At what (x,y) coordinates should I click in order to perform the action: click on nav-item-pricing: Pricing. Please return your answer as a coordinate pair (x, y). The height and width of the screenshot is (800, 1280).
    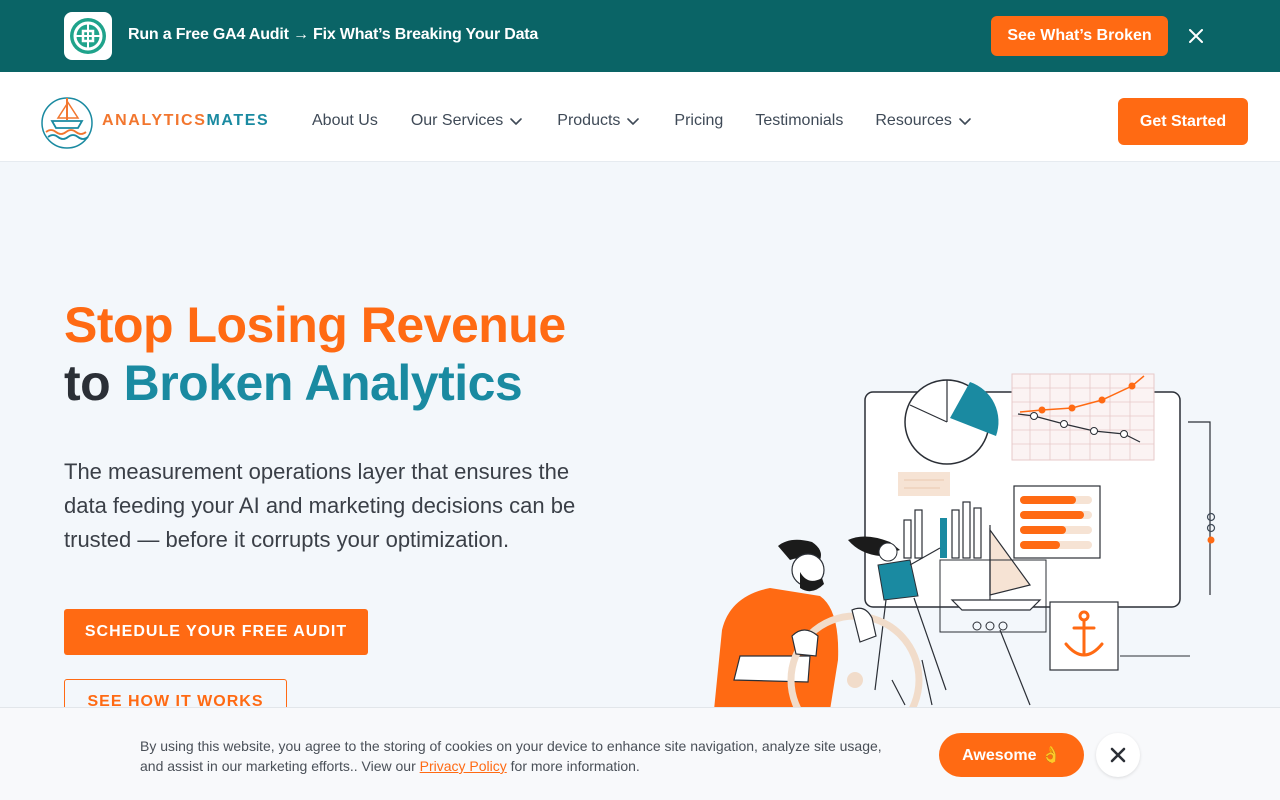
    Looking at the image, I should click on (698, 121).